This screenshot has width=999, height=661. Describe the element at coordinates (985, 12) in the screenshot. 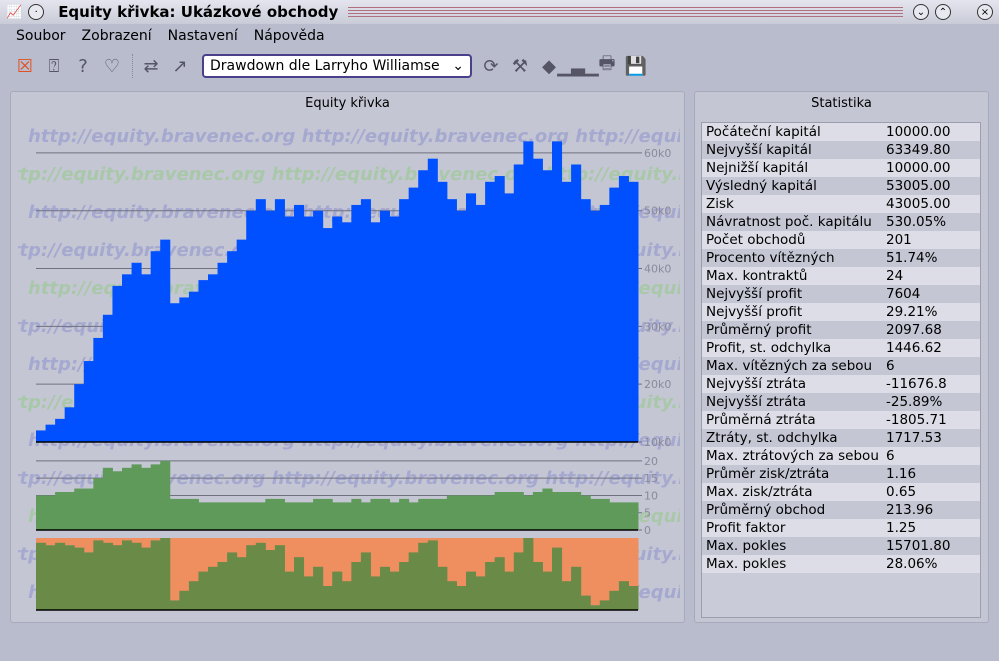

I see `close-button: ×` at that location.